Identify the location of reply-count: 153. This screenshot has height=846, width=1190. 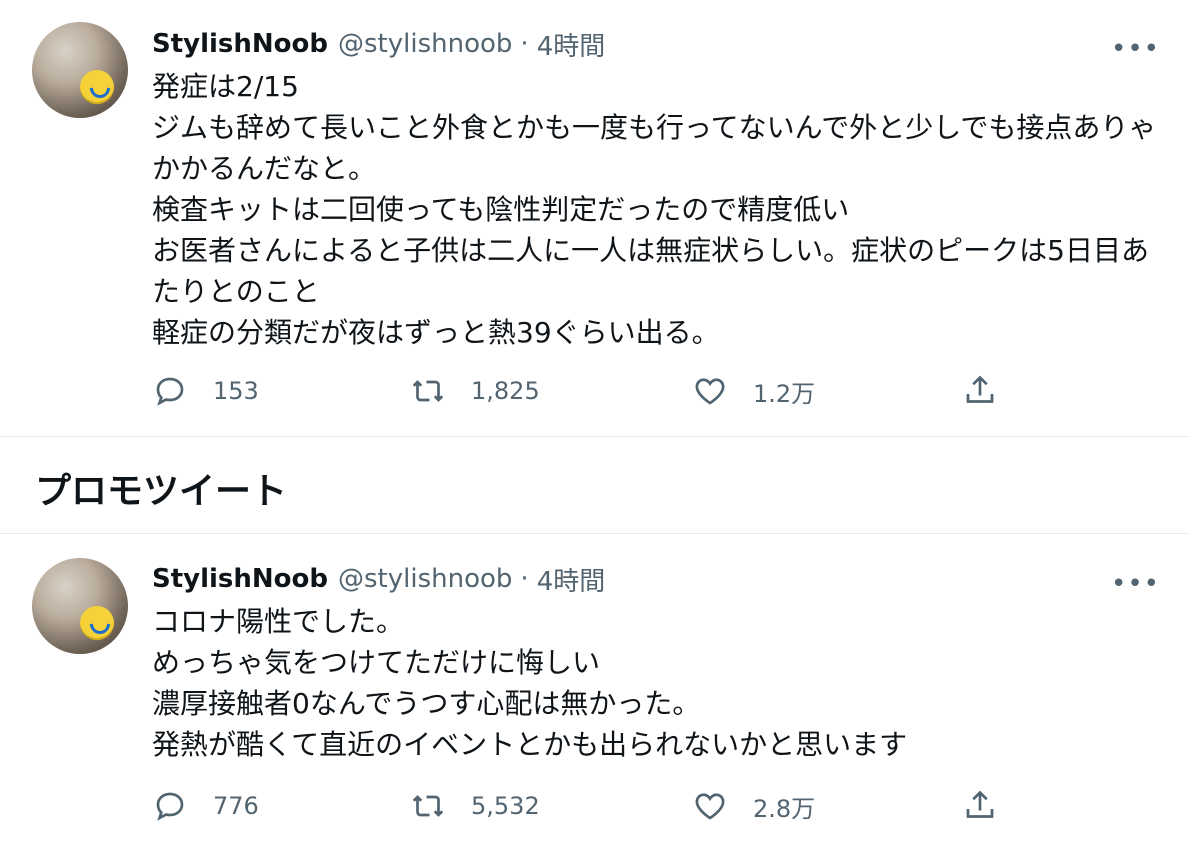
(236, 391).